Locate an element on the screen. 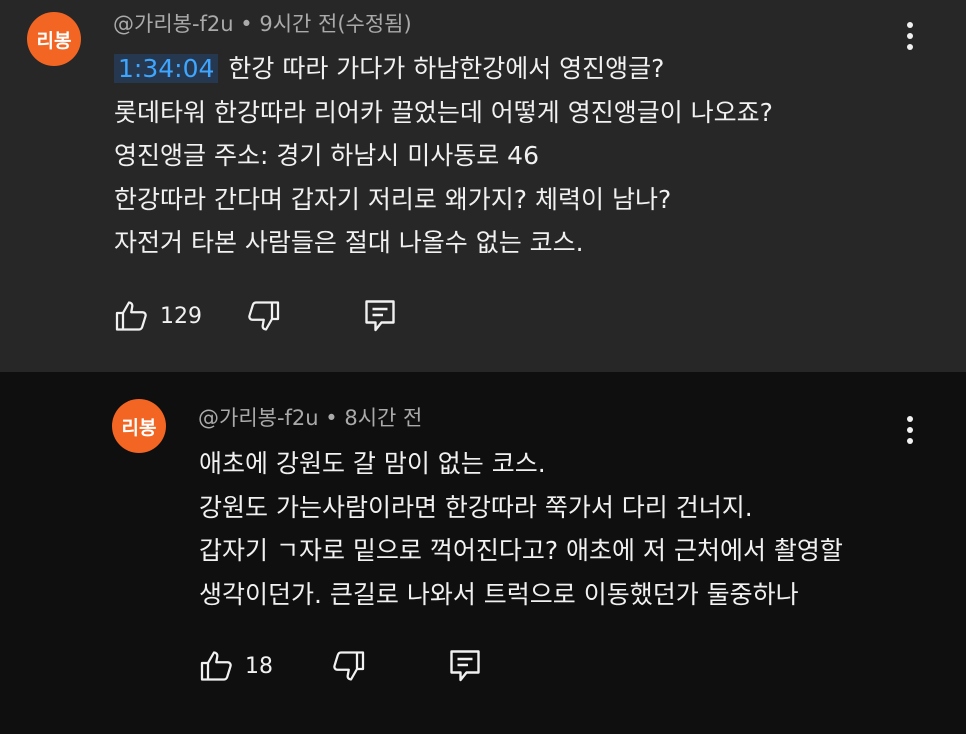 Image resolution: width=966 pixels, height=734 pixels. comment-line: 생각이던가. 큰길로 나와서 트럭으로 이동했던가 둘중하나 is located at coordinates (499, 594).